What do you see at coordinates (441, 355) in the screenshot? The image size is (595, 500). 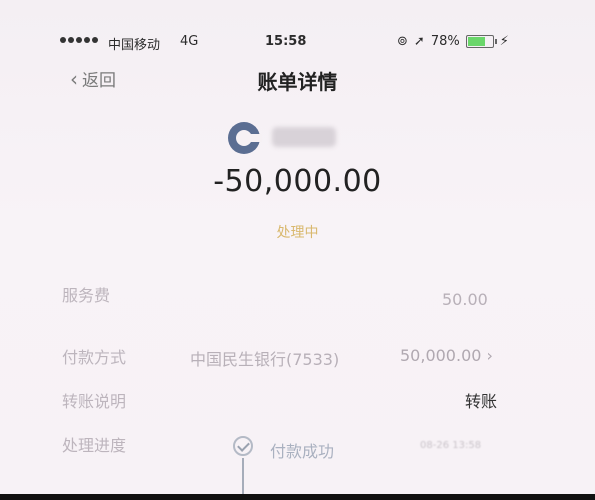 I see `payment-amount: 50,000.00` at bounding box center [441, 355].